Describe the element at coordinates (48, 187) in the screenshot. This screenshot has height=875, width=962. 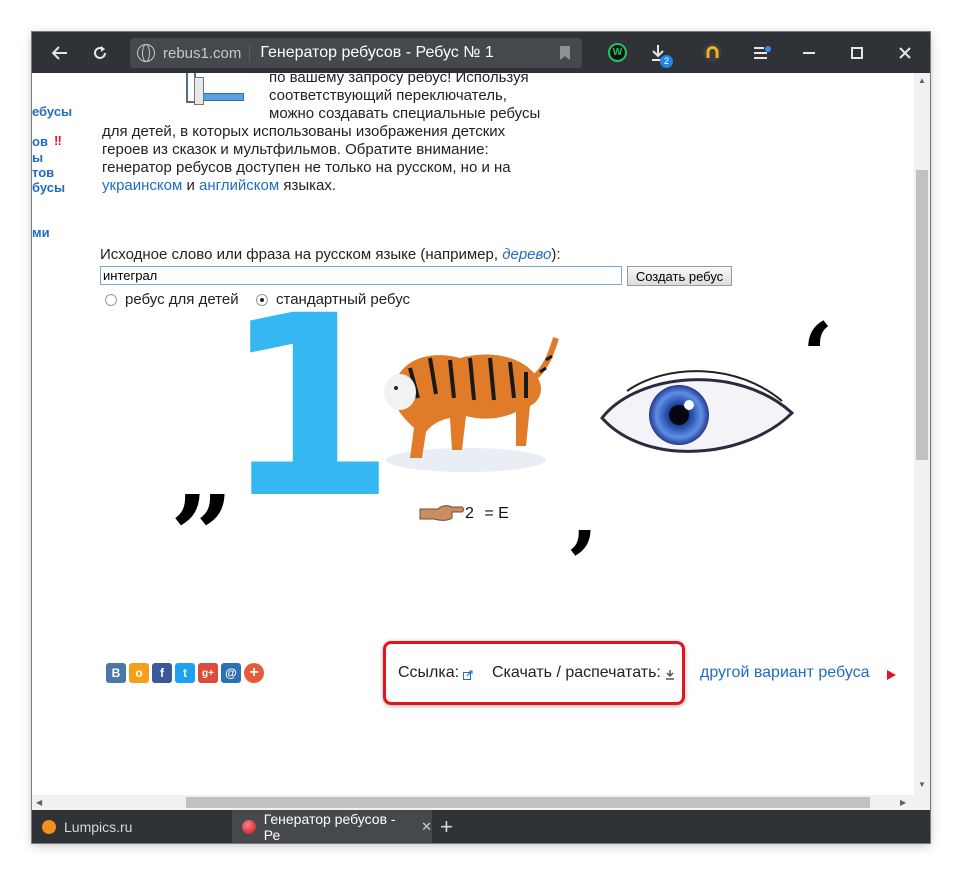
I see `sidebar-link-5: бусы` at that location.